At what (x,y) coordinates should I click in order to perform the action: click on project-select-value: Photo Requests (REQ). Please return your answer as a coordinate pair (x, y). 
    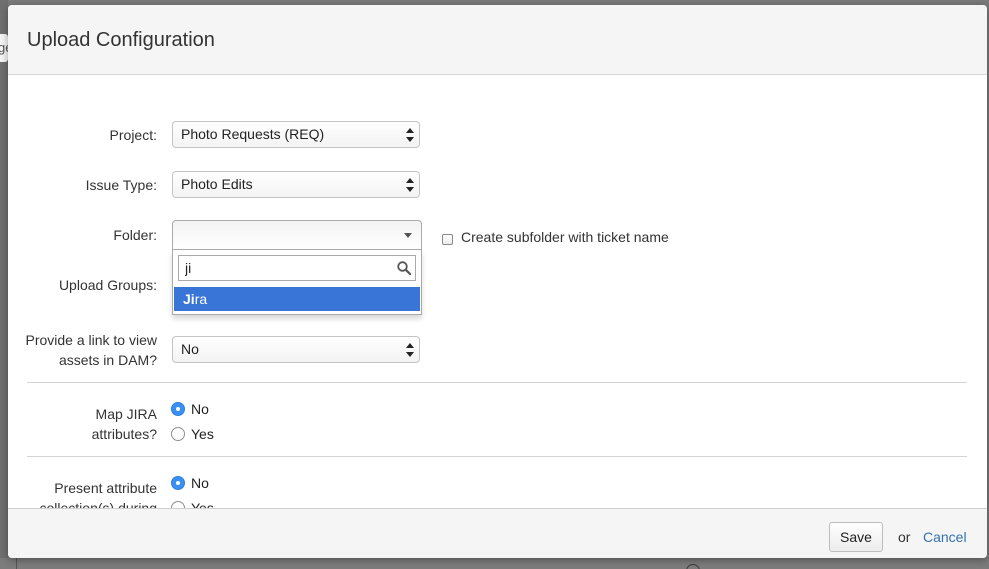
    Looking at the image, I should click on (253, 134).